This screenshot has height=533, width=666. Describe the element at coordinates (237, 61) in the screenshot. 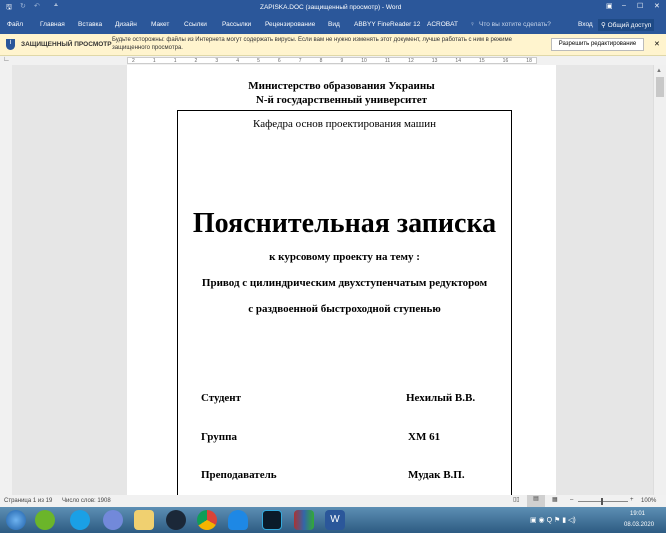

I see `ruler-tick: 4` at that location.